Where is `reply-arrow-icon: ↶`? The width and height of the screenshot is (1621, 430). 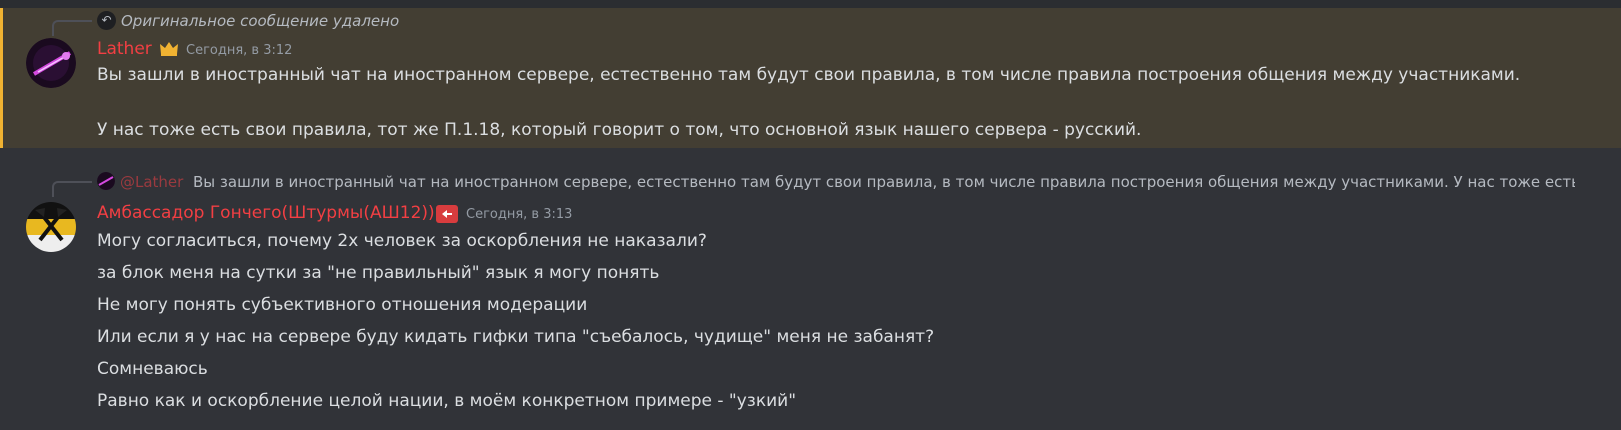
reply-arrow-icon: ↶ is located at coordinates (106, 20).